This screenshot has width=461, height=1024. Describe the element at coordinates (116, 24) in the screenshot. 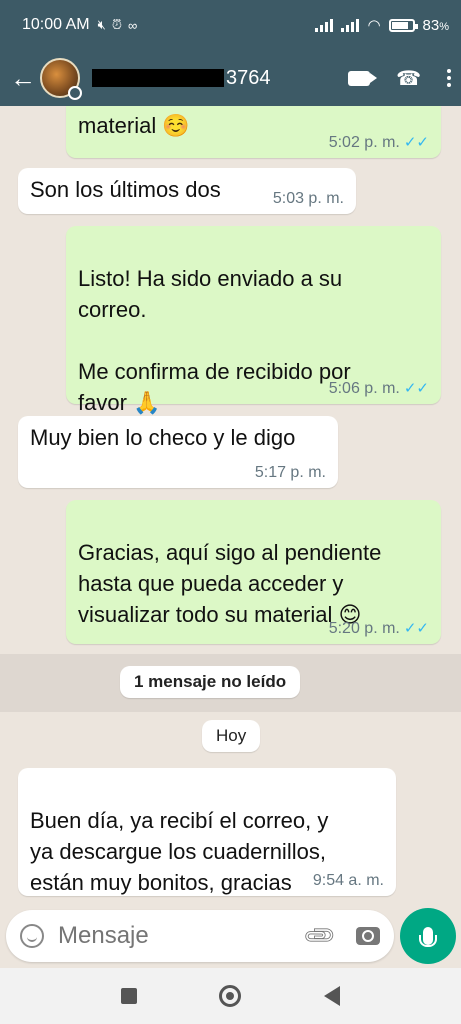

I see `alarm-icon: ⏰︎` at that location.